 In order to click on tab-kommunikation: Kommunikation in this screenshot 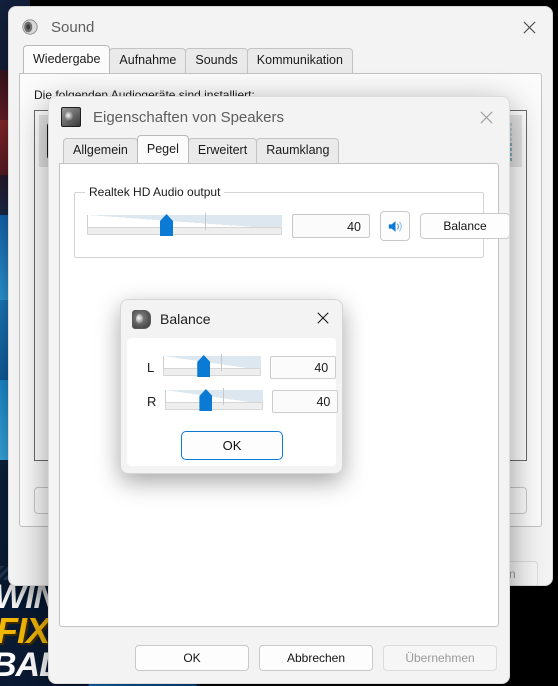, I will do `click(299, 60)`.